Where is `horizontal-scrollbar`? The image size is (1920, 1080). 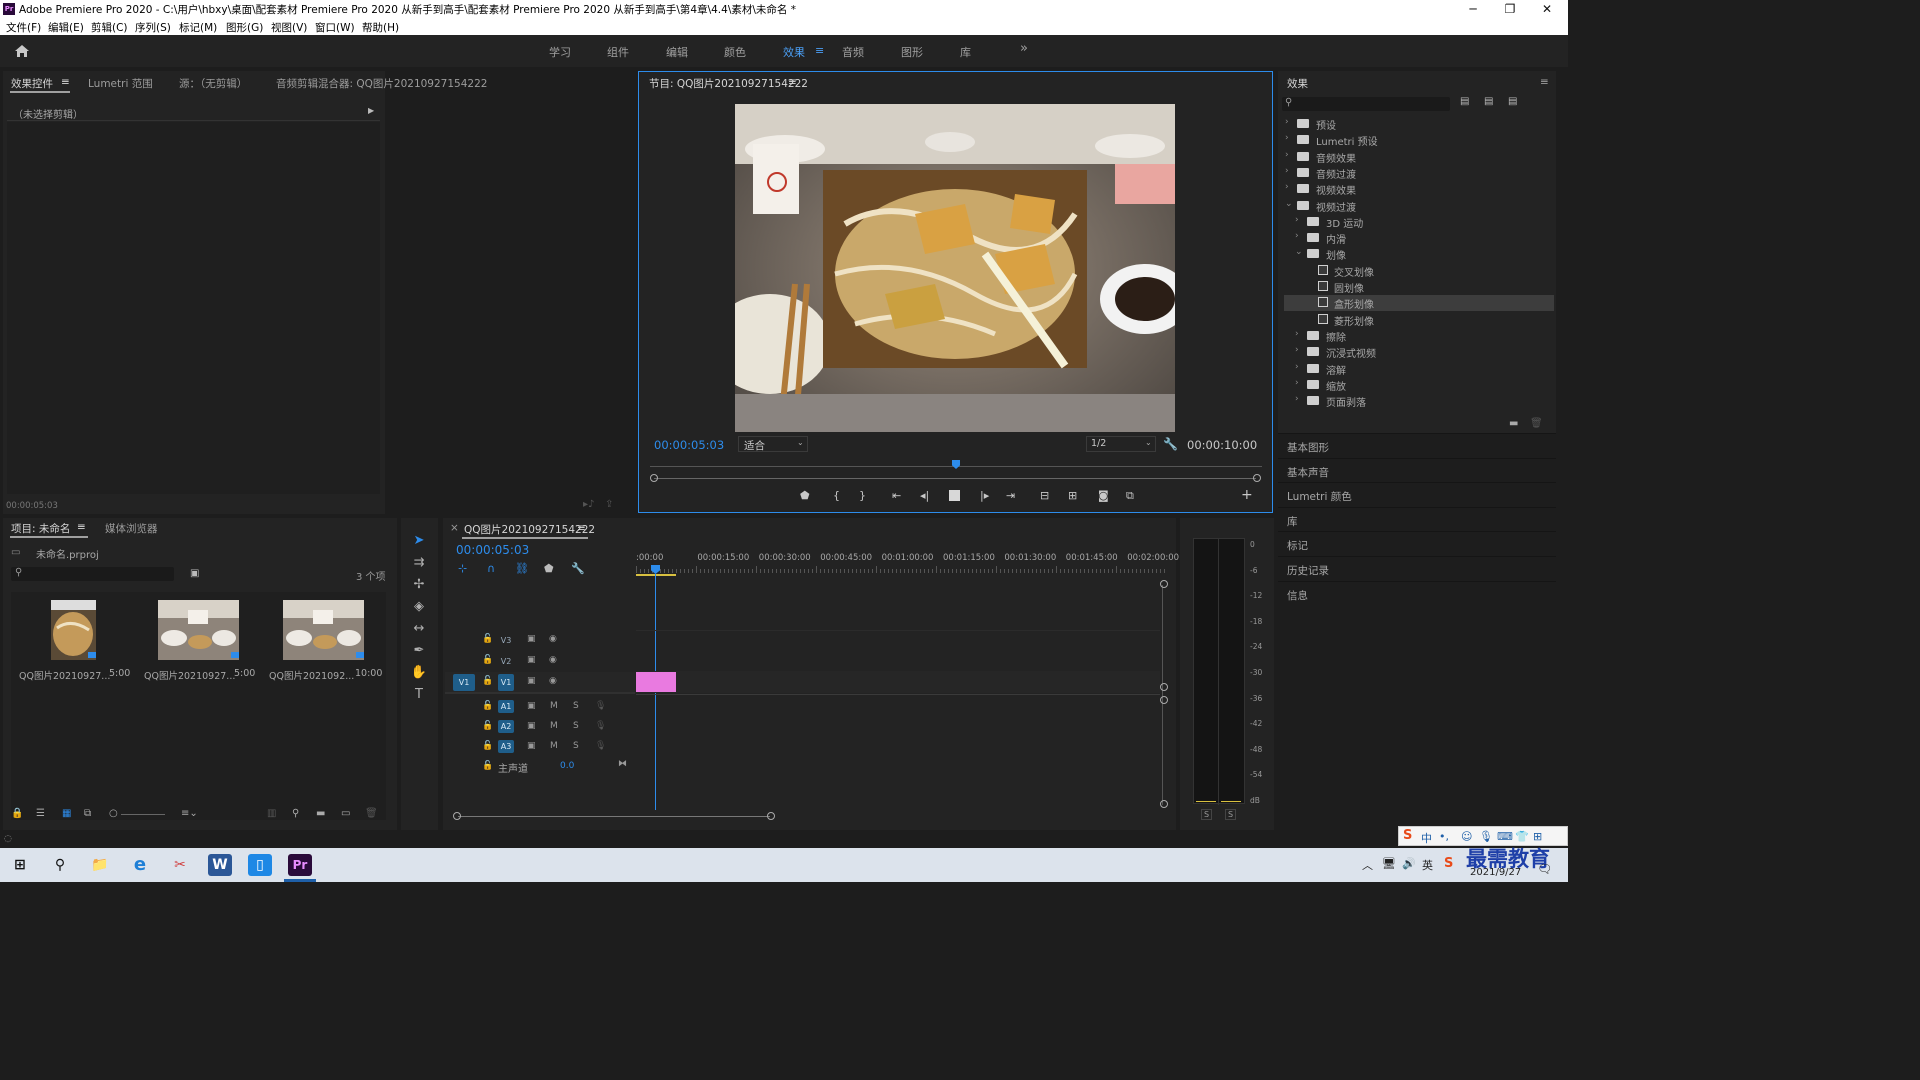 horizontal-scrollbar is located at coordinates (614, 816).